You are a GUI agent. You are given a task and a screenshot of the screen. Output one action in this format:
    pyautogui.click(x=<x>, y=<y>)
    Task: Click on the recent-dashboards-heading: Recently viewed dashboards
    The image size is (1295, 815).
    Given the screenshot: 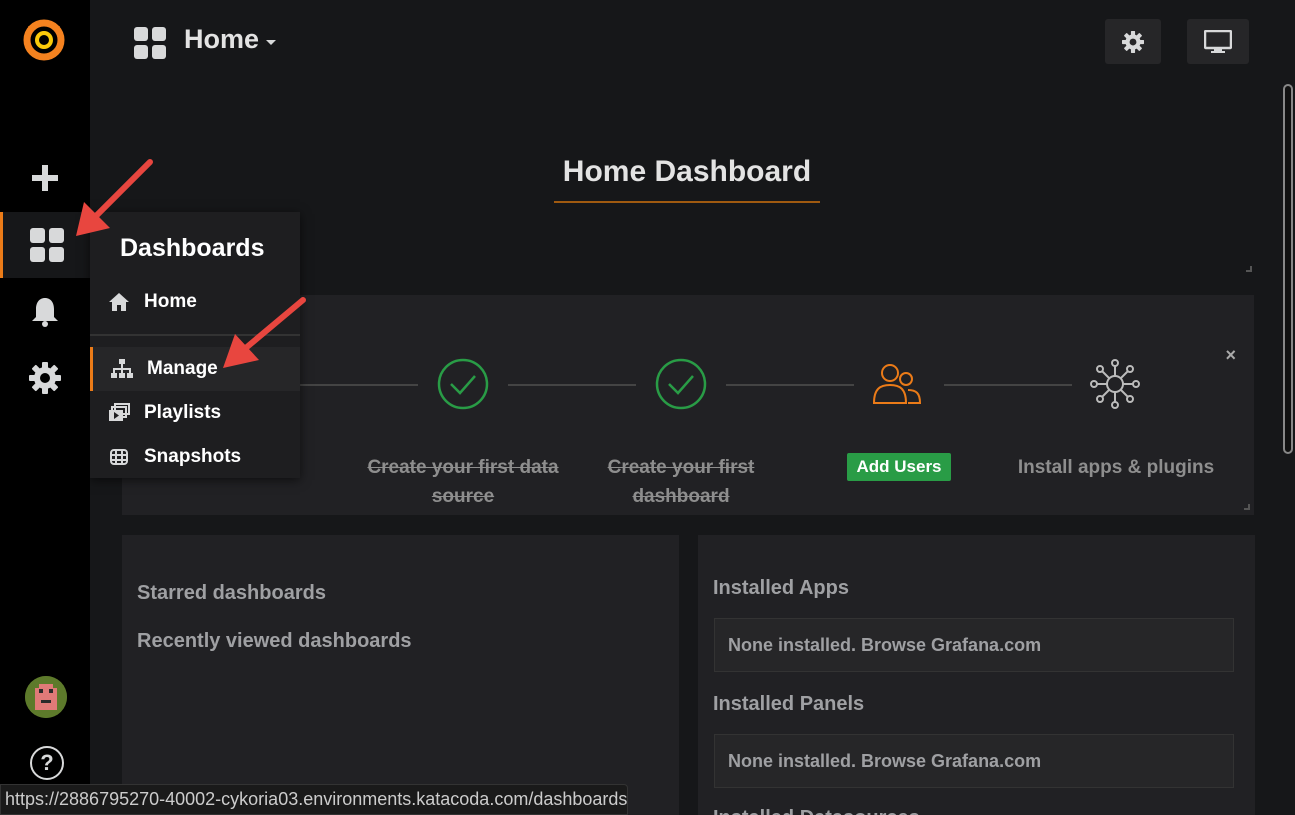 What is the action you would take?
    pyautogui.click(x=274, y=641)
    